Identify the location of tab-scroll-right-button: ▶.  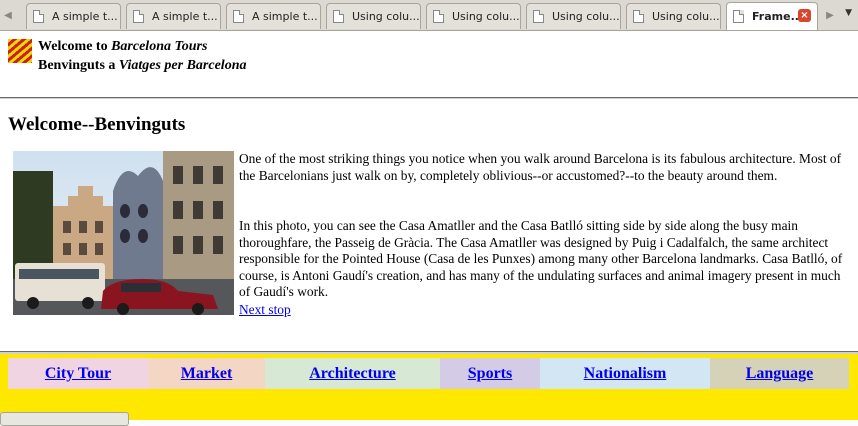
(830, 15).